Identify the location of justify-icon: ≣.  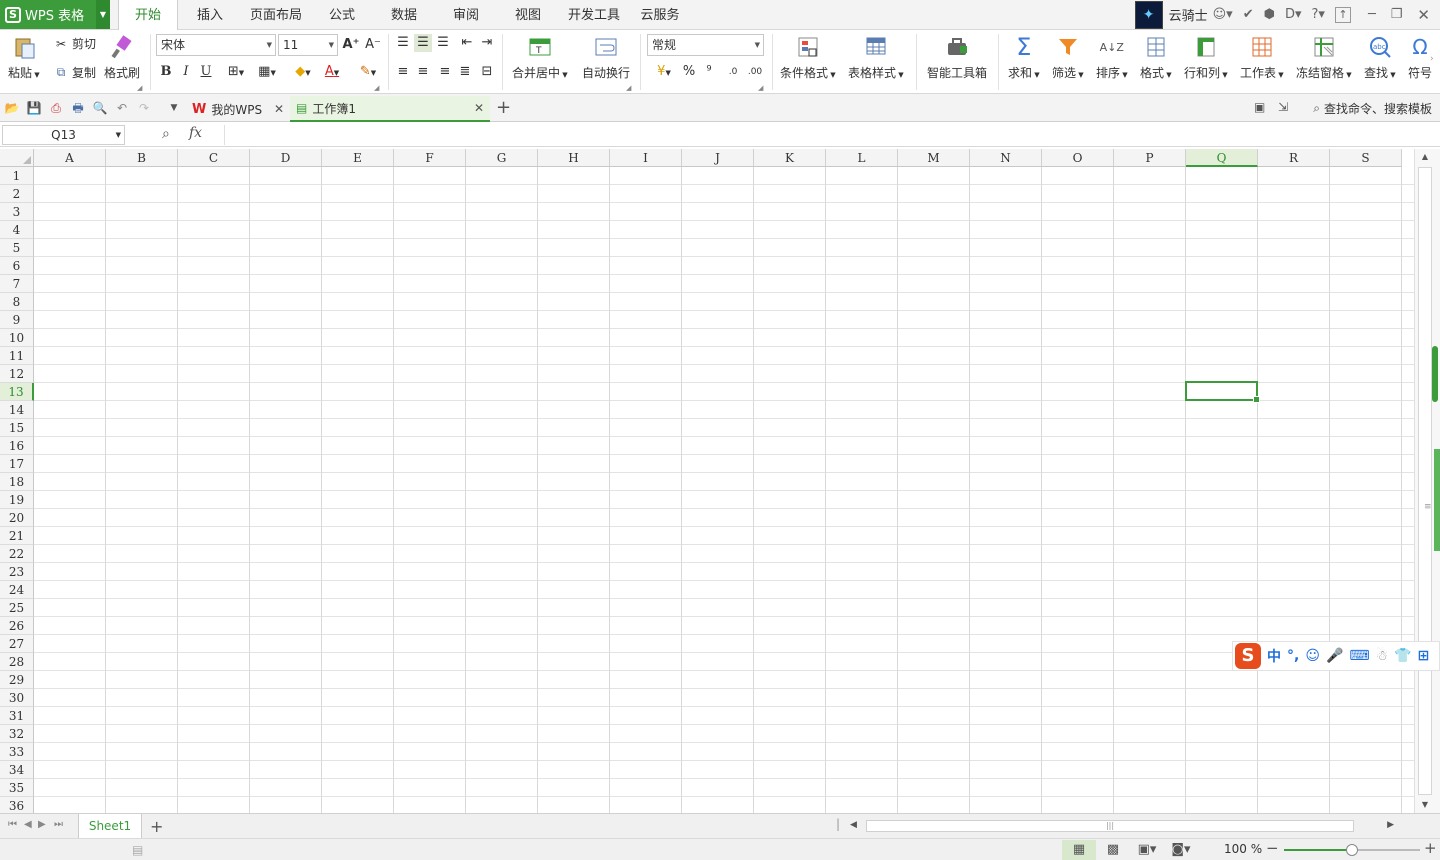
(465, 72).